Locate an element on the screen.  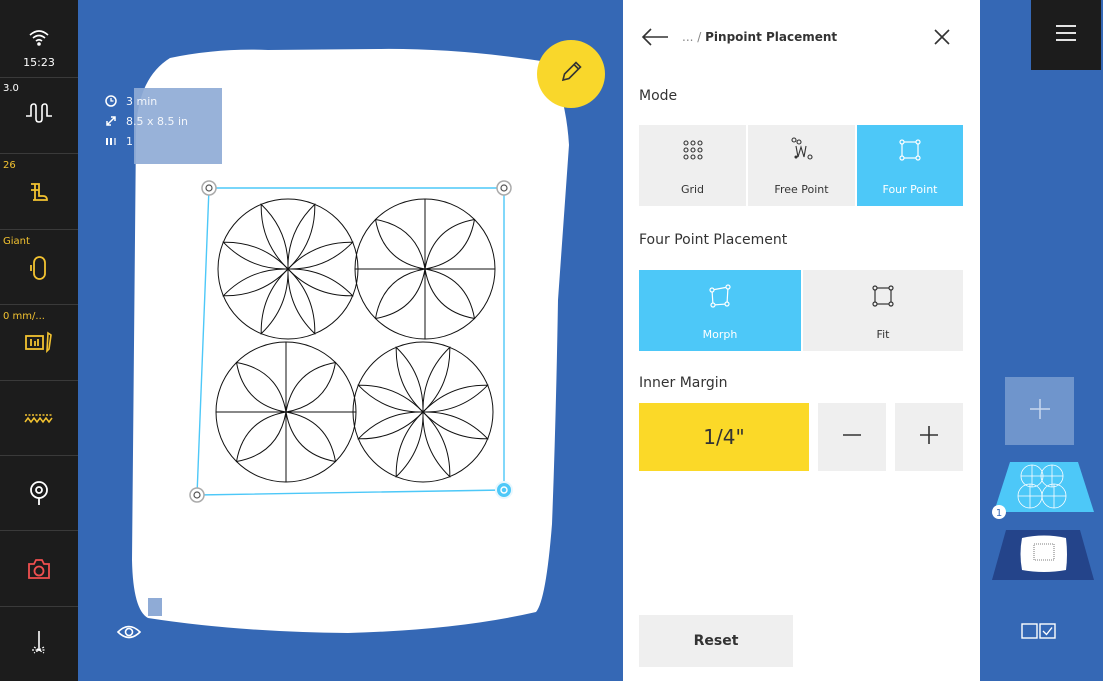
stitch-length-value: 3.0 is located at coordinates (11, 88).